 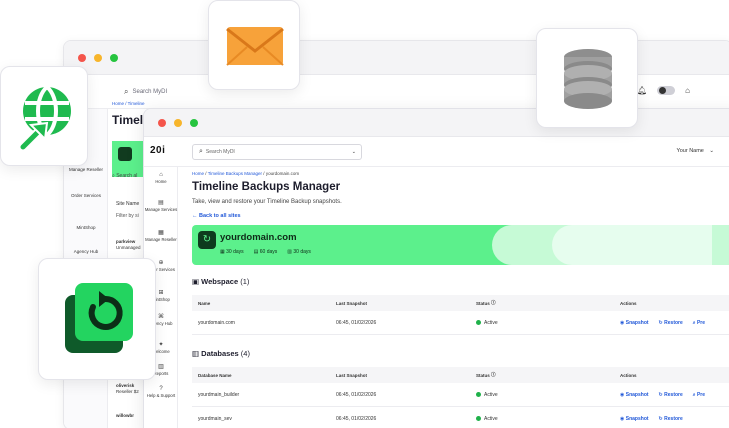 I want to click on back-to-sites-link: ← Back to all sites, so click(x=216, y=216).